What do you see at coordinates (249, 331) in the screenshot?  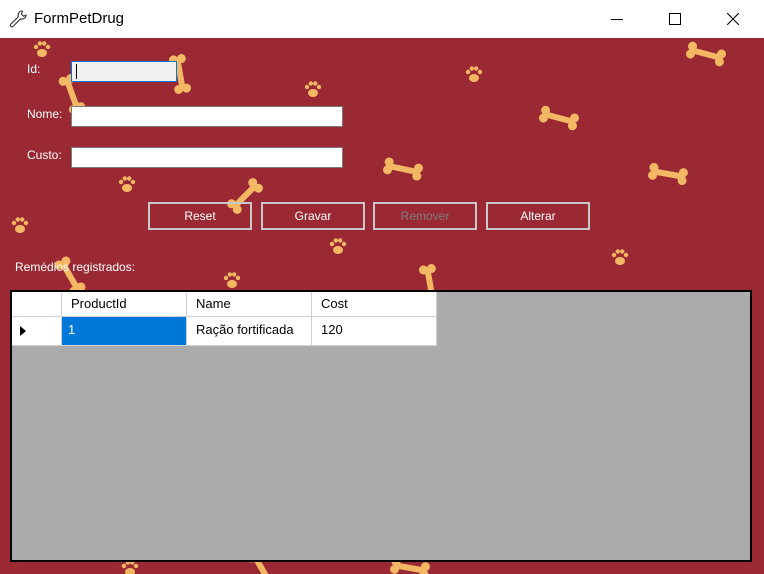 I see `cell-name: Ração fortificada` at bounding box center [249, 331].